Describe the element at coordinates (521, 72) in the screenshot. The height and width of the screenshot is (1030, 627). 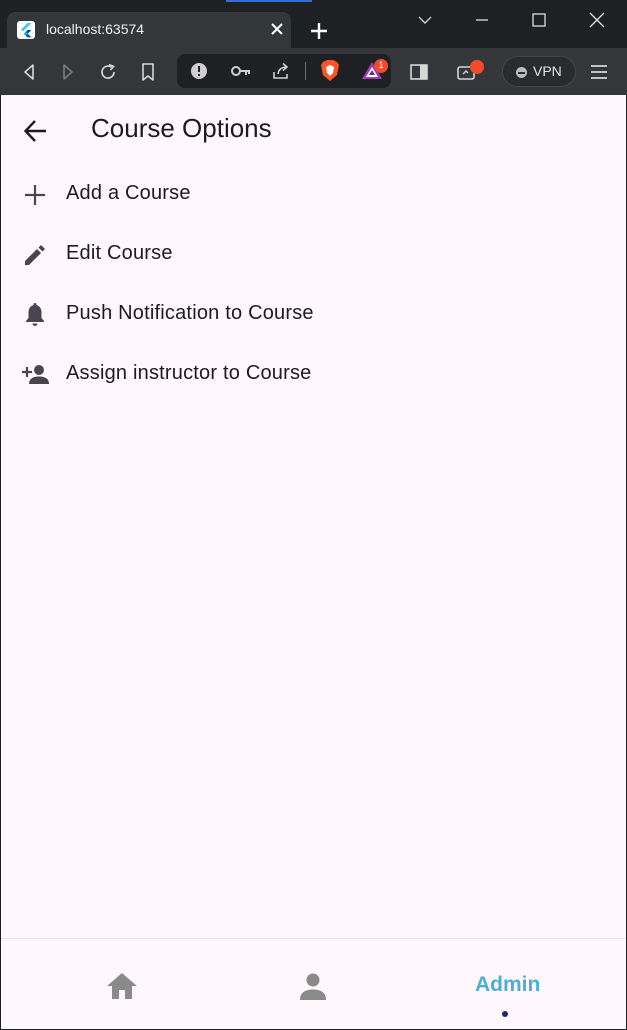
I see `vpn-status-icon` at that location.